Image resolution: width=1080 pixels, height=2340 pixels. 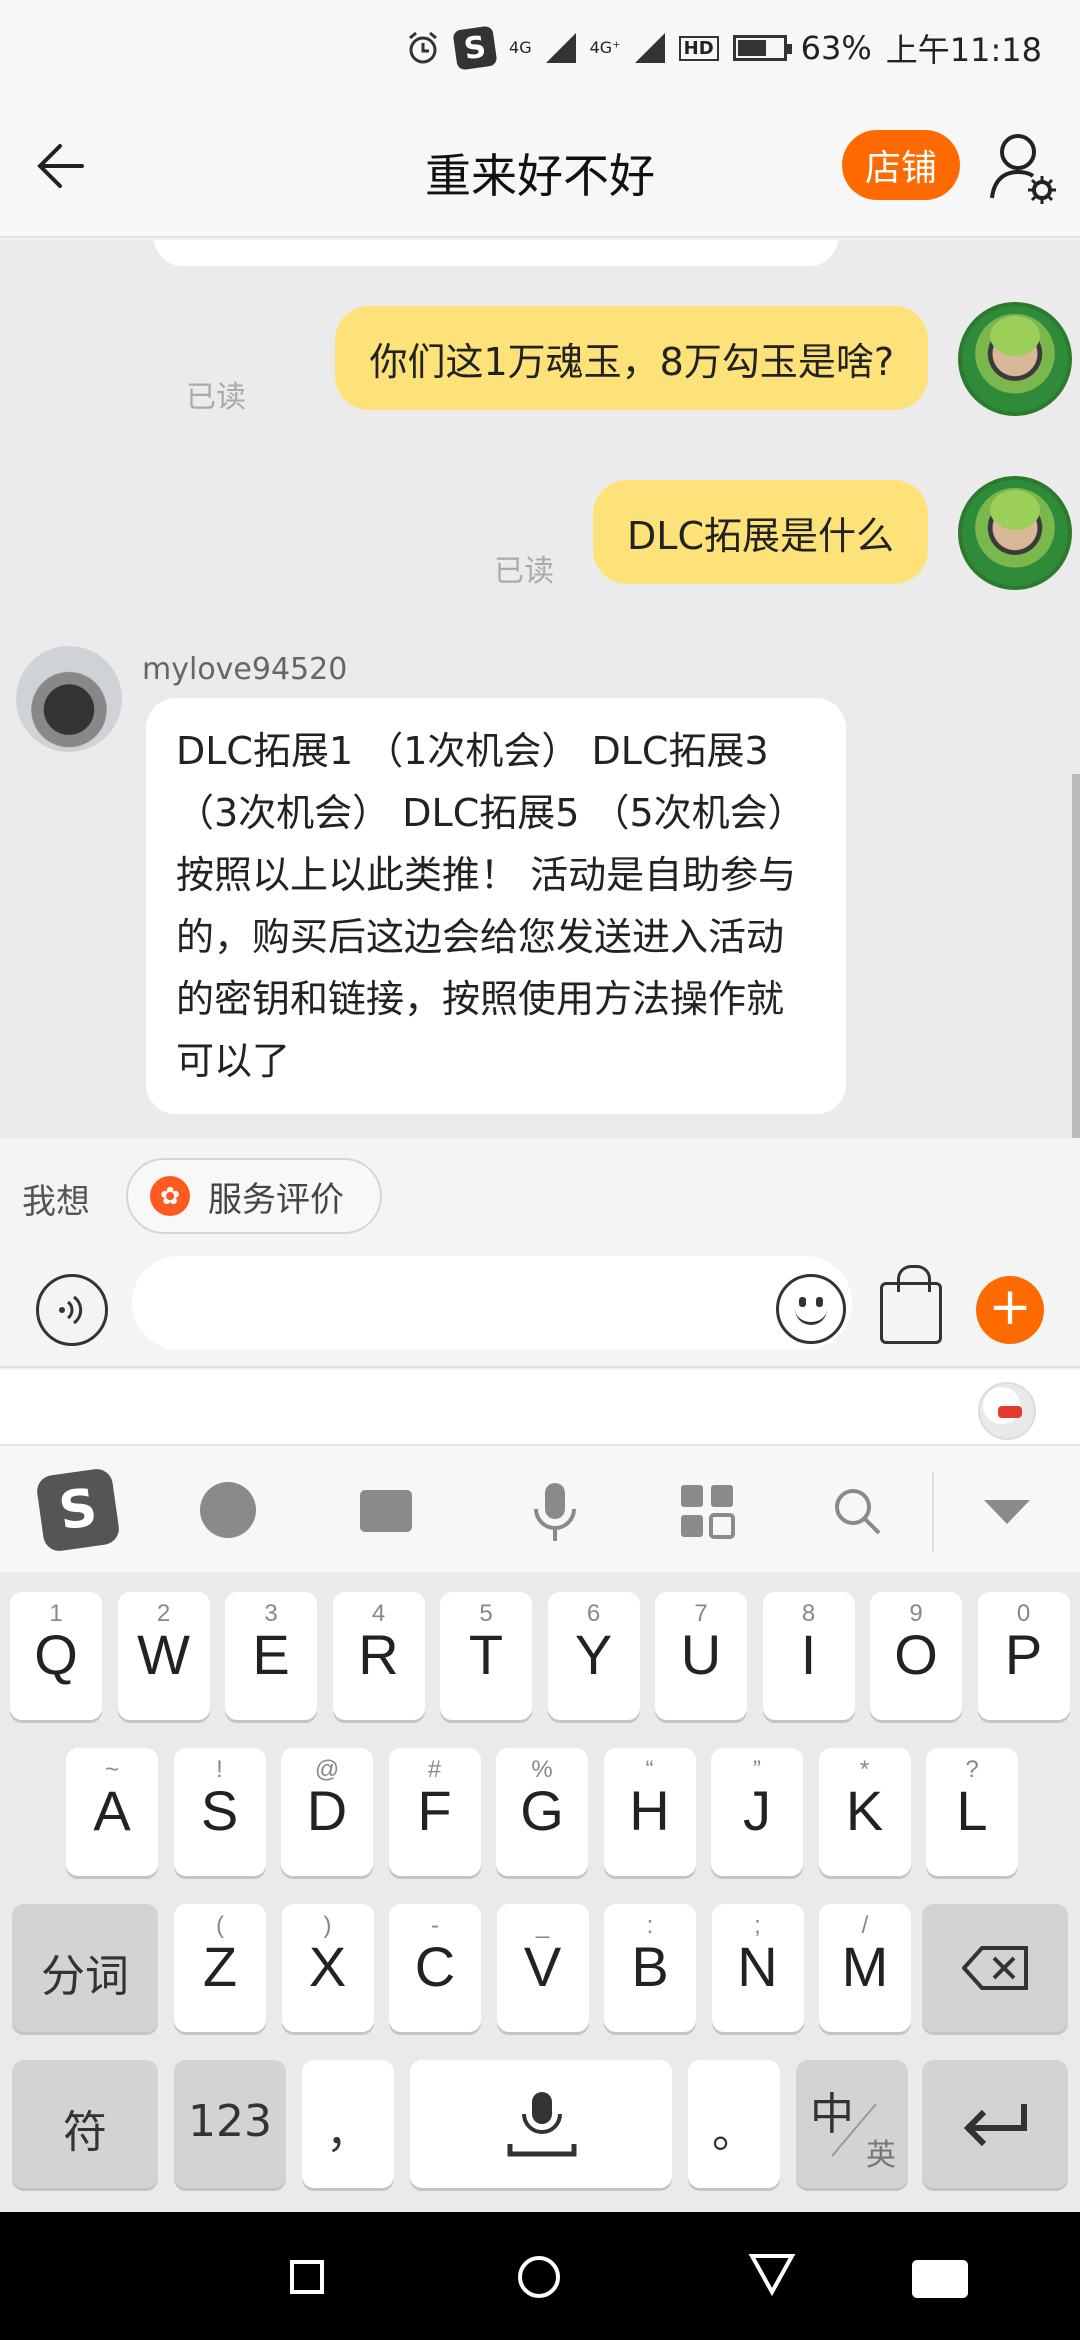 I want to click on shop-button: 店铺, so click(x=901, y=165).